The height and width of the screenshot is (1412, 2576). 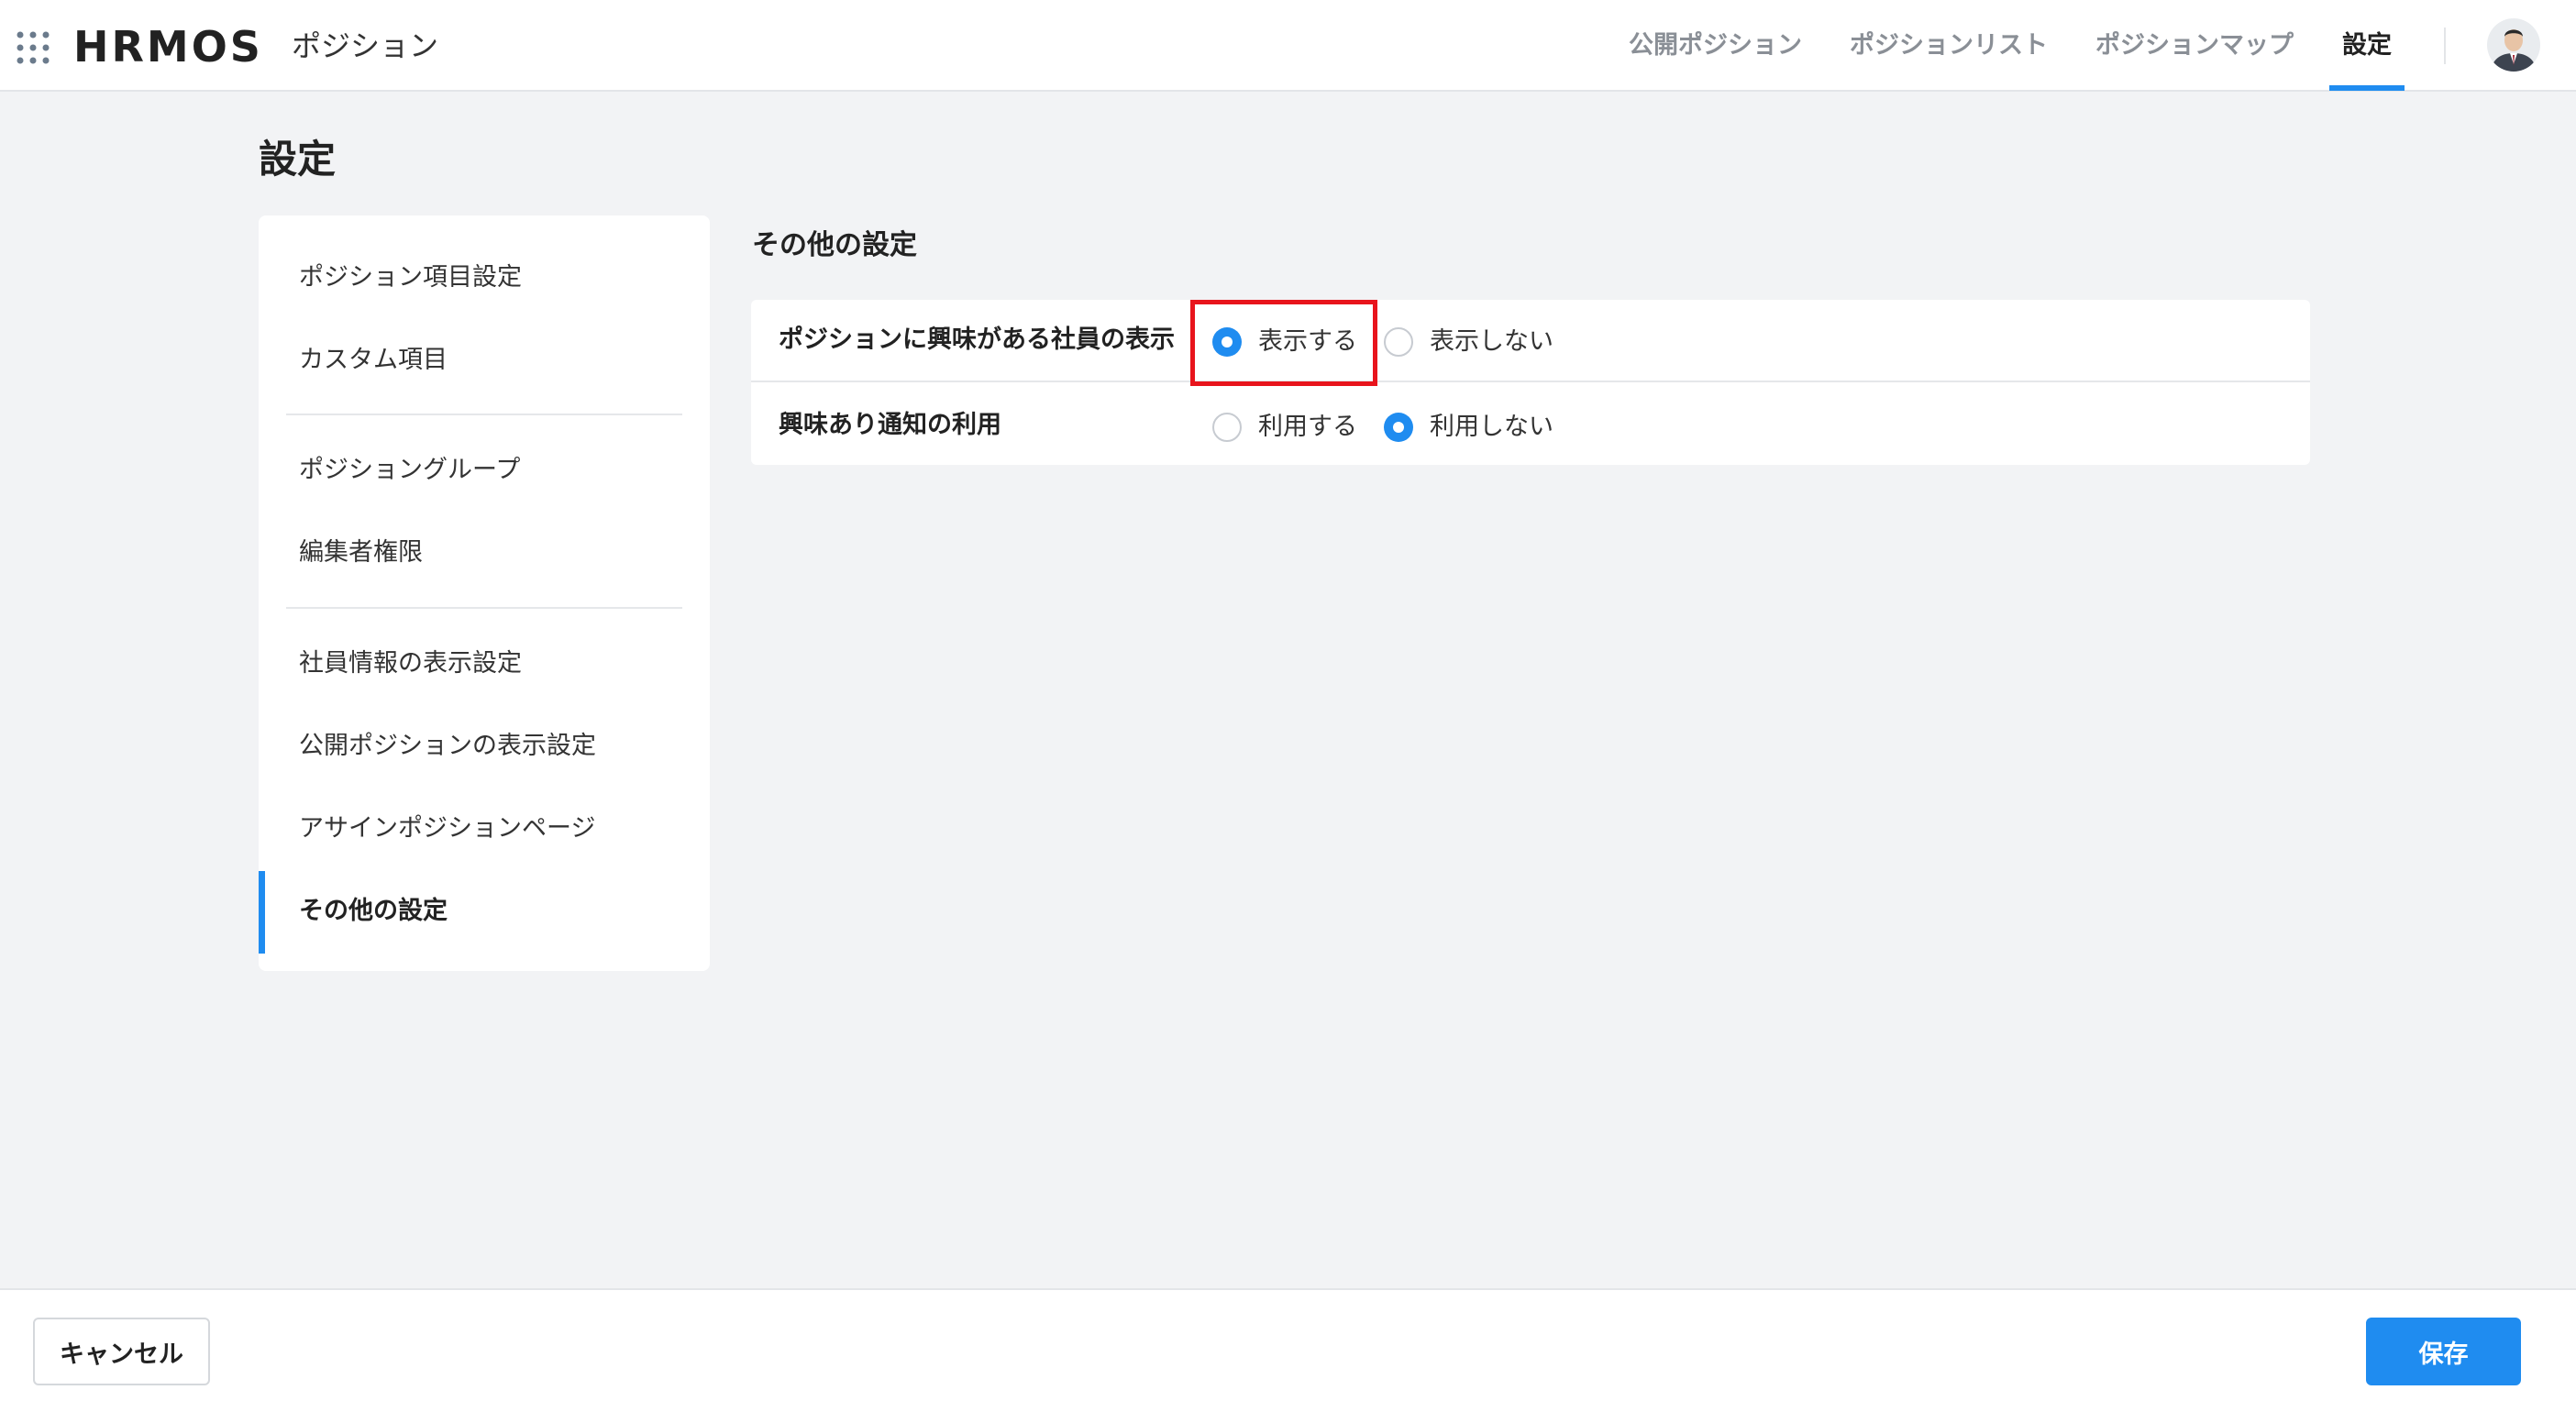 I want to click on sidebar-item-public-position-display: 公開ポジションの表示設定, so click(x=447, y=746).